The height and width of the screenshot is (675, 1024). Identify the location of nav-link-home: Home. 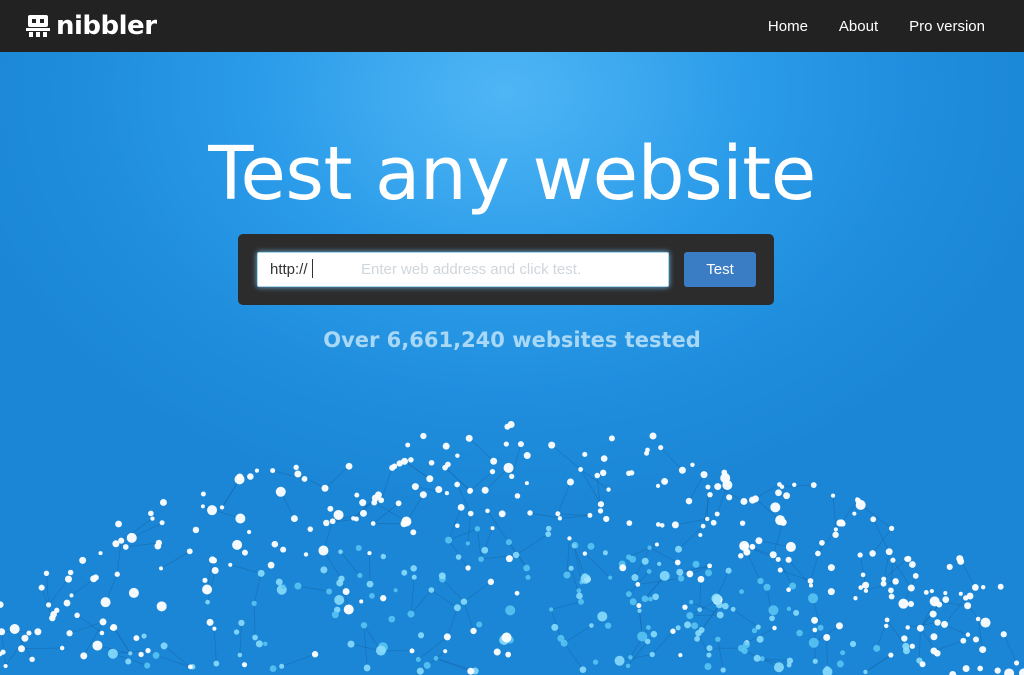
(788, 26).